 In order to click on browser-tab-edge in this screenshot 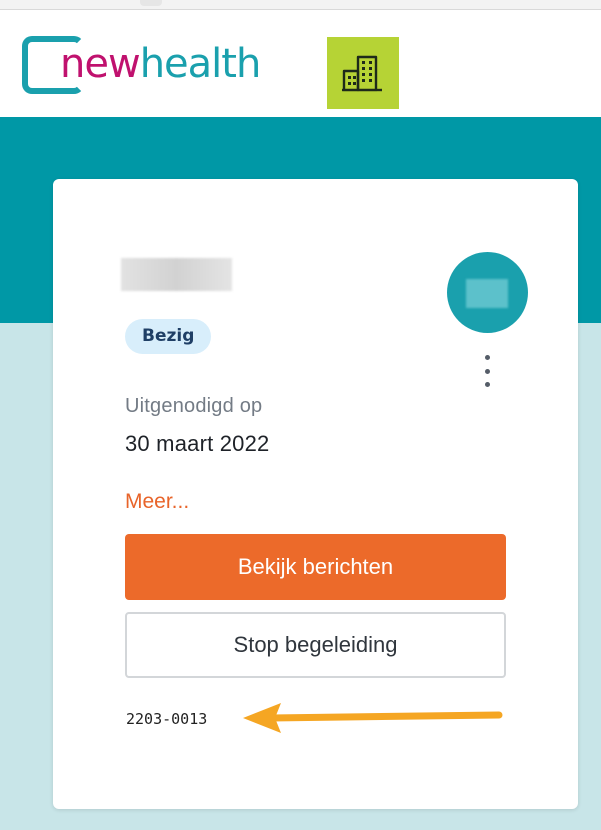, I will do `click(151, 3)`.